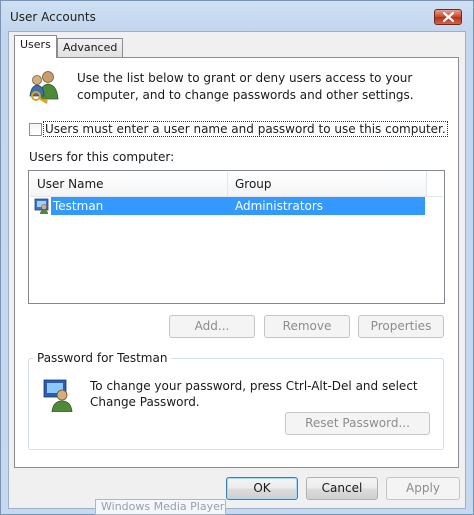 The width and height of the screenshot is (474, 515). I want to click on cancel-button: Cancel, so click(342, 488).